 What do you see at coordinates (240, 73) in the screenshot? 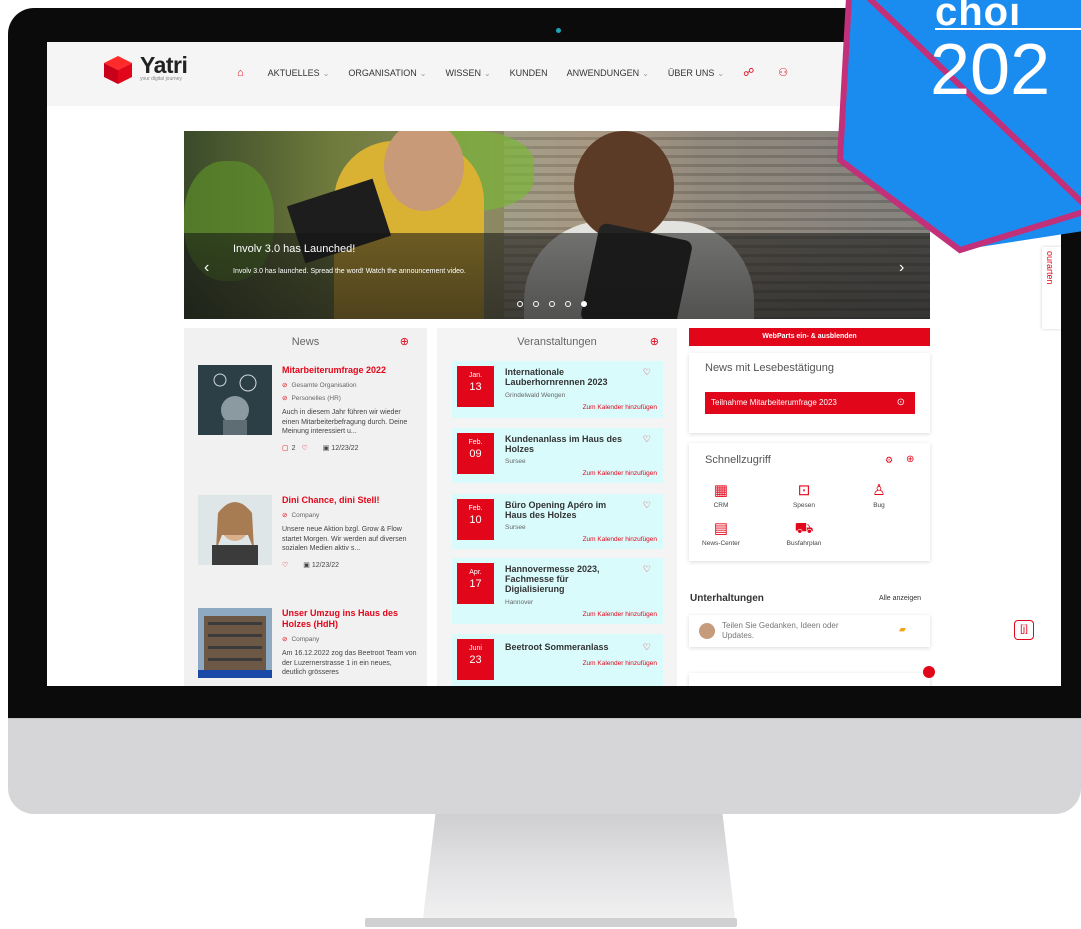
I see `home-icon: ⌂` at bounding box center [240, 73].